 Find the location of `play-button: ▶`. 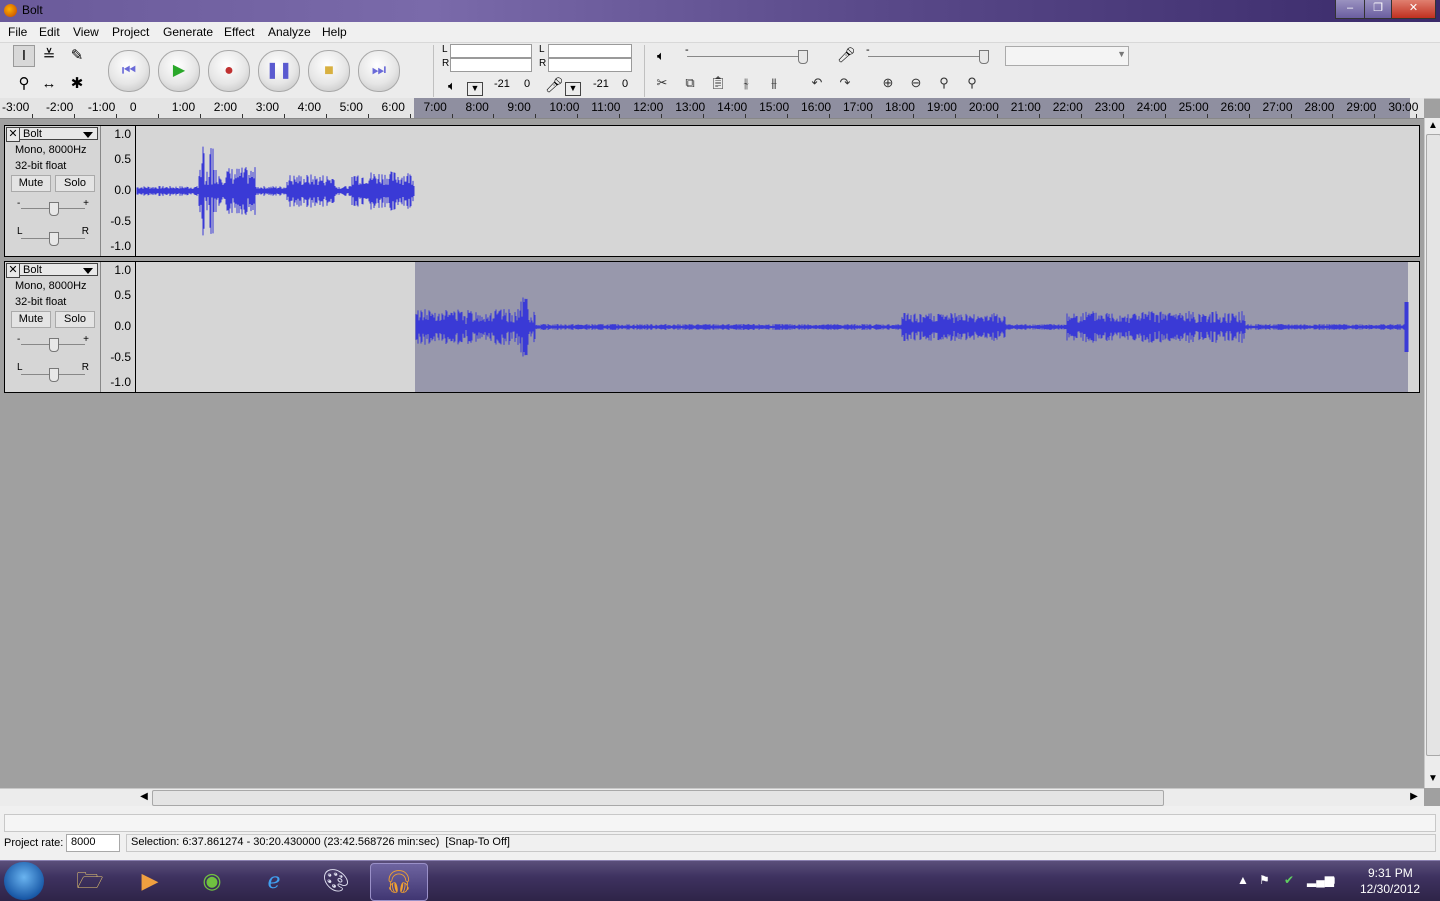

play-button: ▶ is located at coordinates (179, 71).